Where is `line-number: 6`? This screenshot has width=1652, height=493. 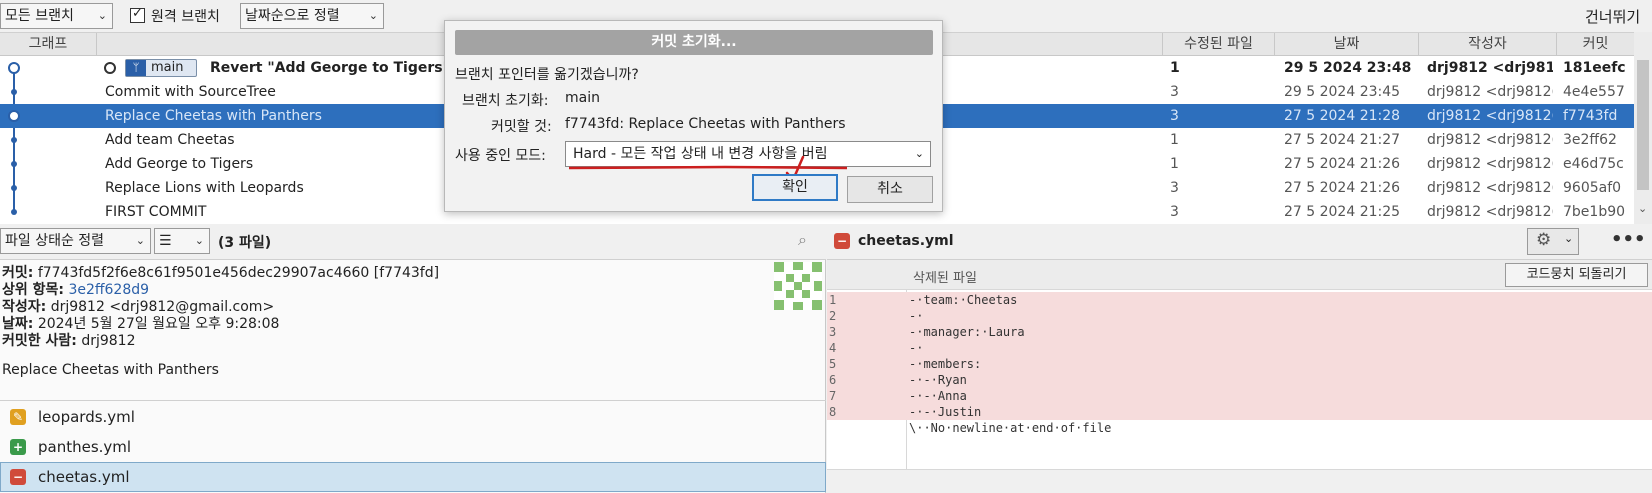
line-number: 6 is located at coordinates (833, 380).